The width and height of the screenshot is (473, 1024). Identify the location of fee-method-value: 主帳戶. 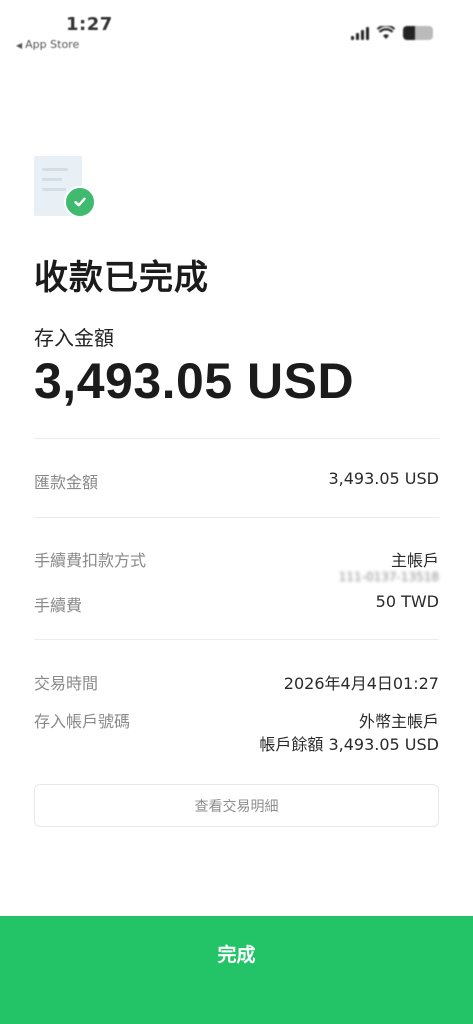
(414, 560).